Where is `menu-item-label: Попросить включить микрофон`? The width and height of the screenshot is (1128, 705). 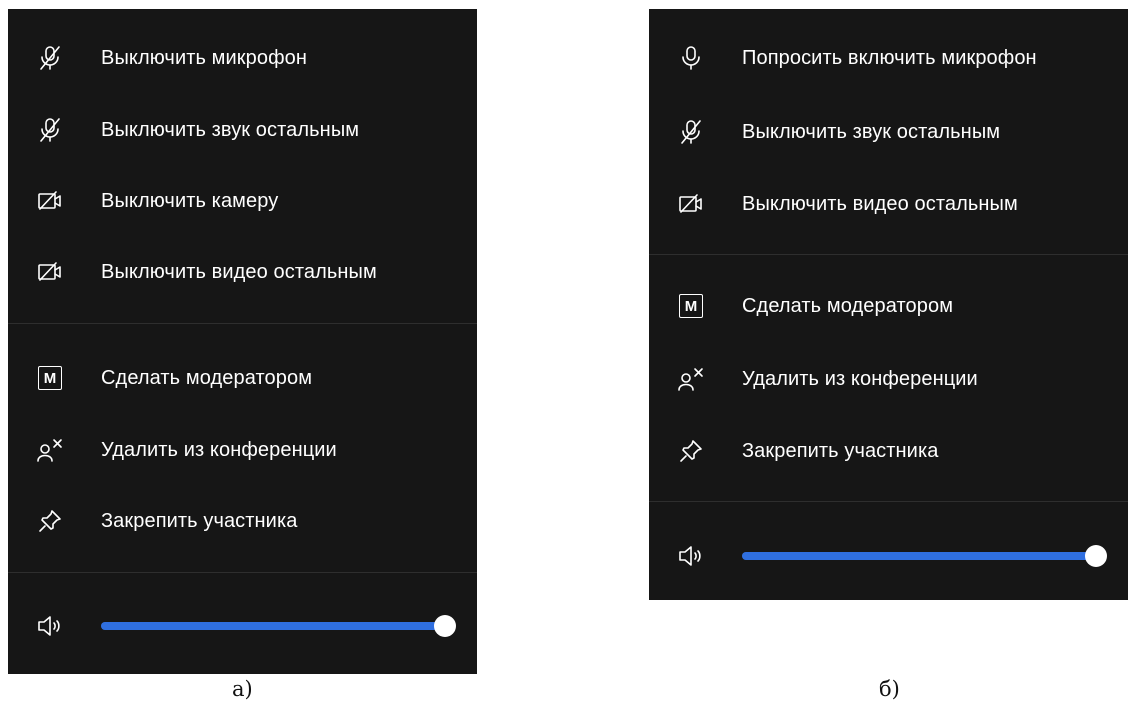
menu-item-label: Попросить включить микрофон is located at coordinates (889, 57).